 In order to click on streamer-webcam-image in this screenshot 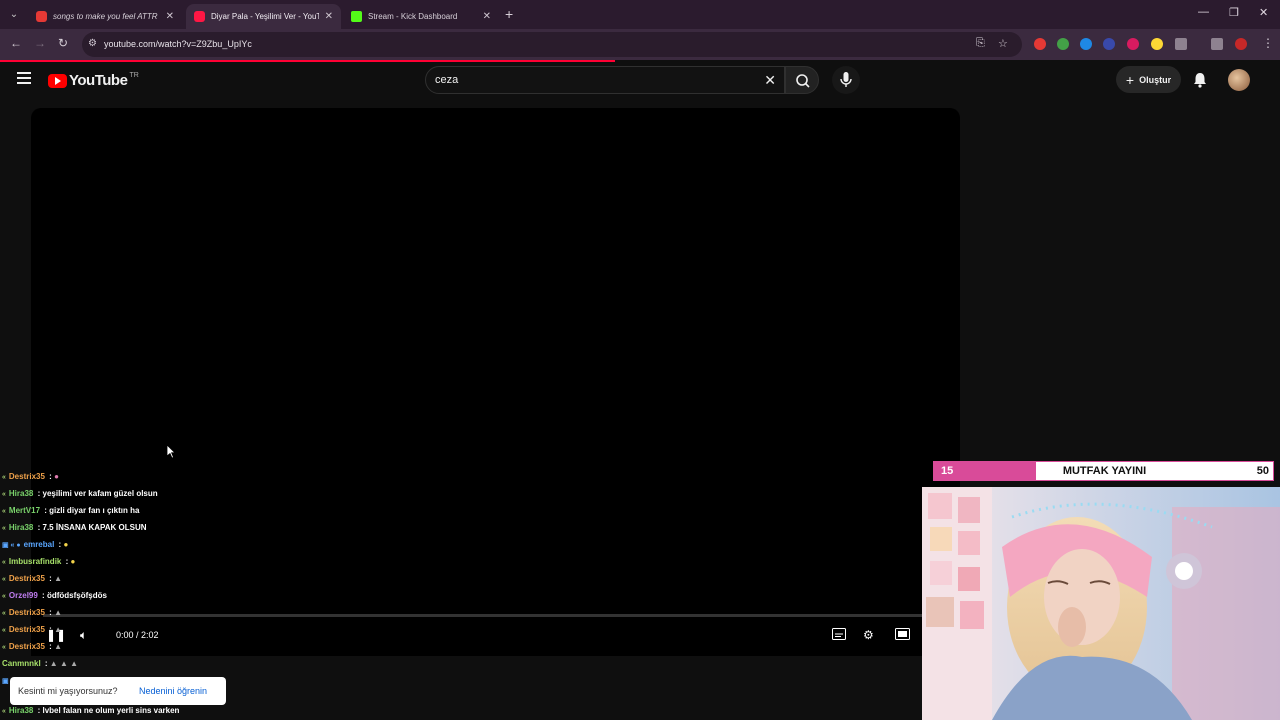, I will do `click(1101, 603)`.